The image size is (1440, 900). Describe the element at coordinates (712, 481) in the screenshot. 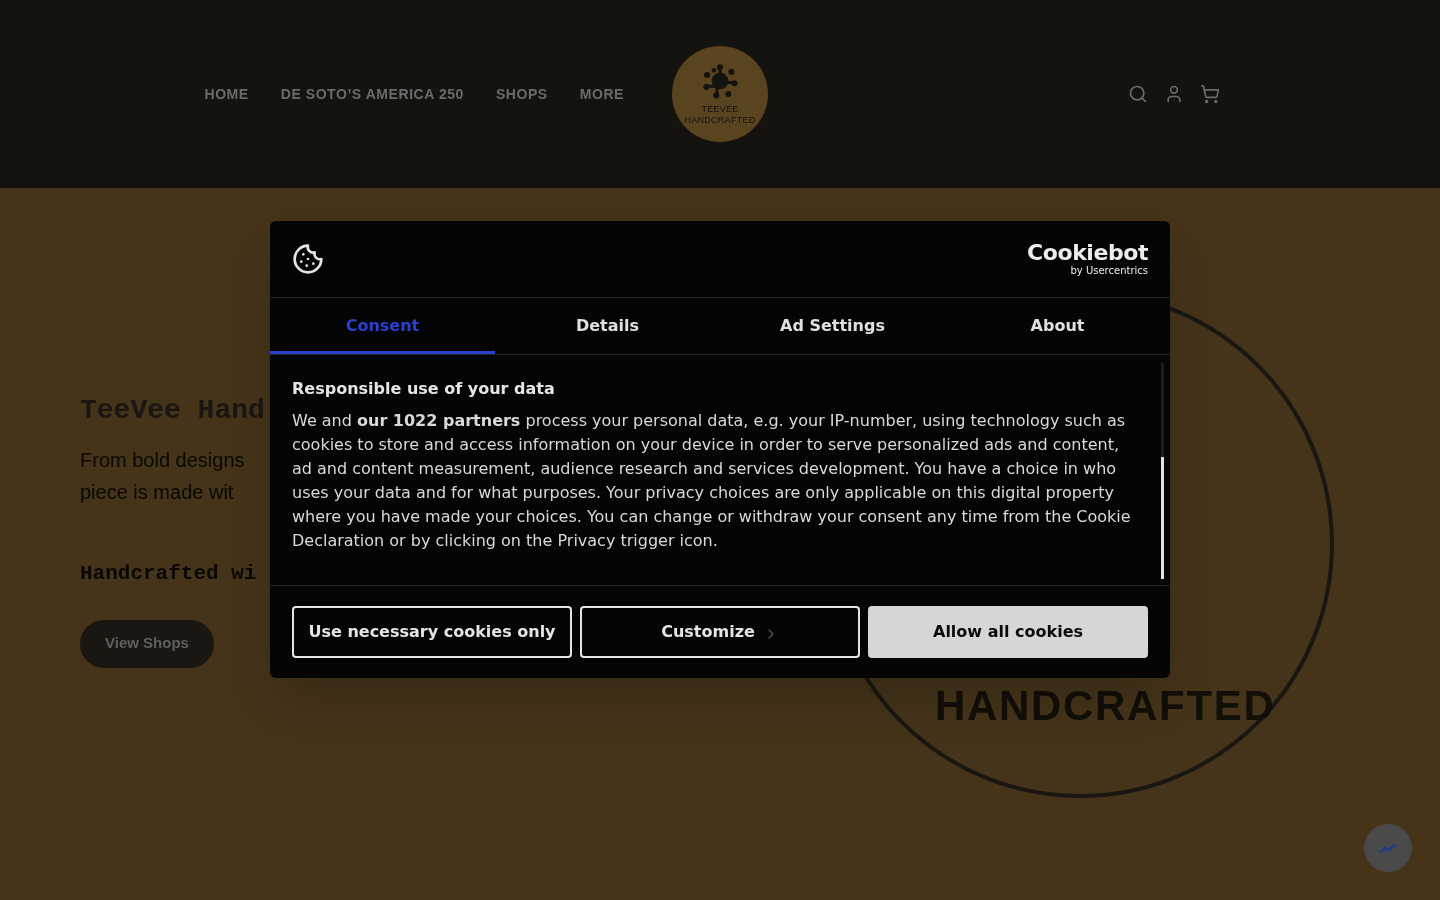

I see `dialog-body-text: We and our 1022 partners process your personal data, e.g. your IP-number, using technology such as cookies to store and access information on your device in order to serve personalized ads and content, ad and content measurement, audience research and services development. You have a choice in who uses your data and for what purposes. Your privacy choices are only applicable on this digital property where you have made your choices. You can change or withdraw your consent any time from the Cookie Declaration or by clicking on the Privacy trigger icon.` at that location.